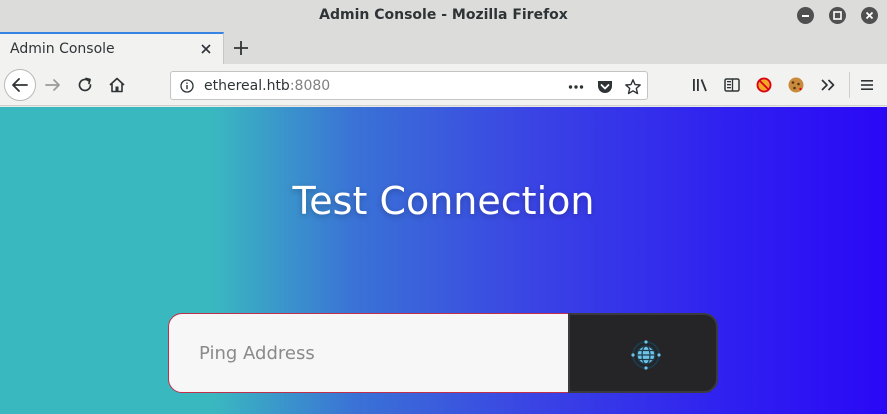  I want to click on sidebar-icon, so click(732, 85).